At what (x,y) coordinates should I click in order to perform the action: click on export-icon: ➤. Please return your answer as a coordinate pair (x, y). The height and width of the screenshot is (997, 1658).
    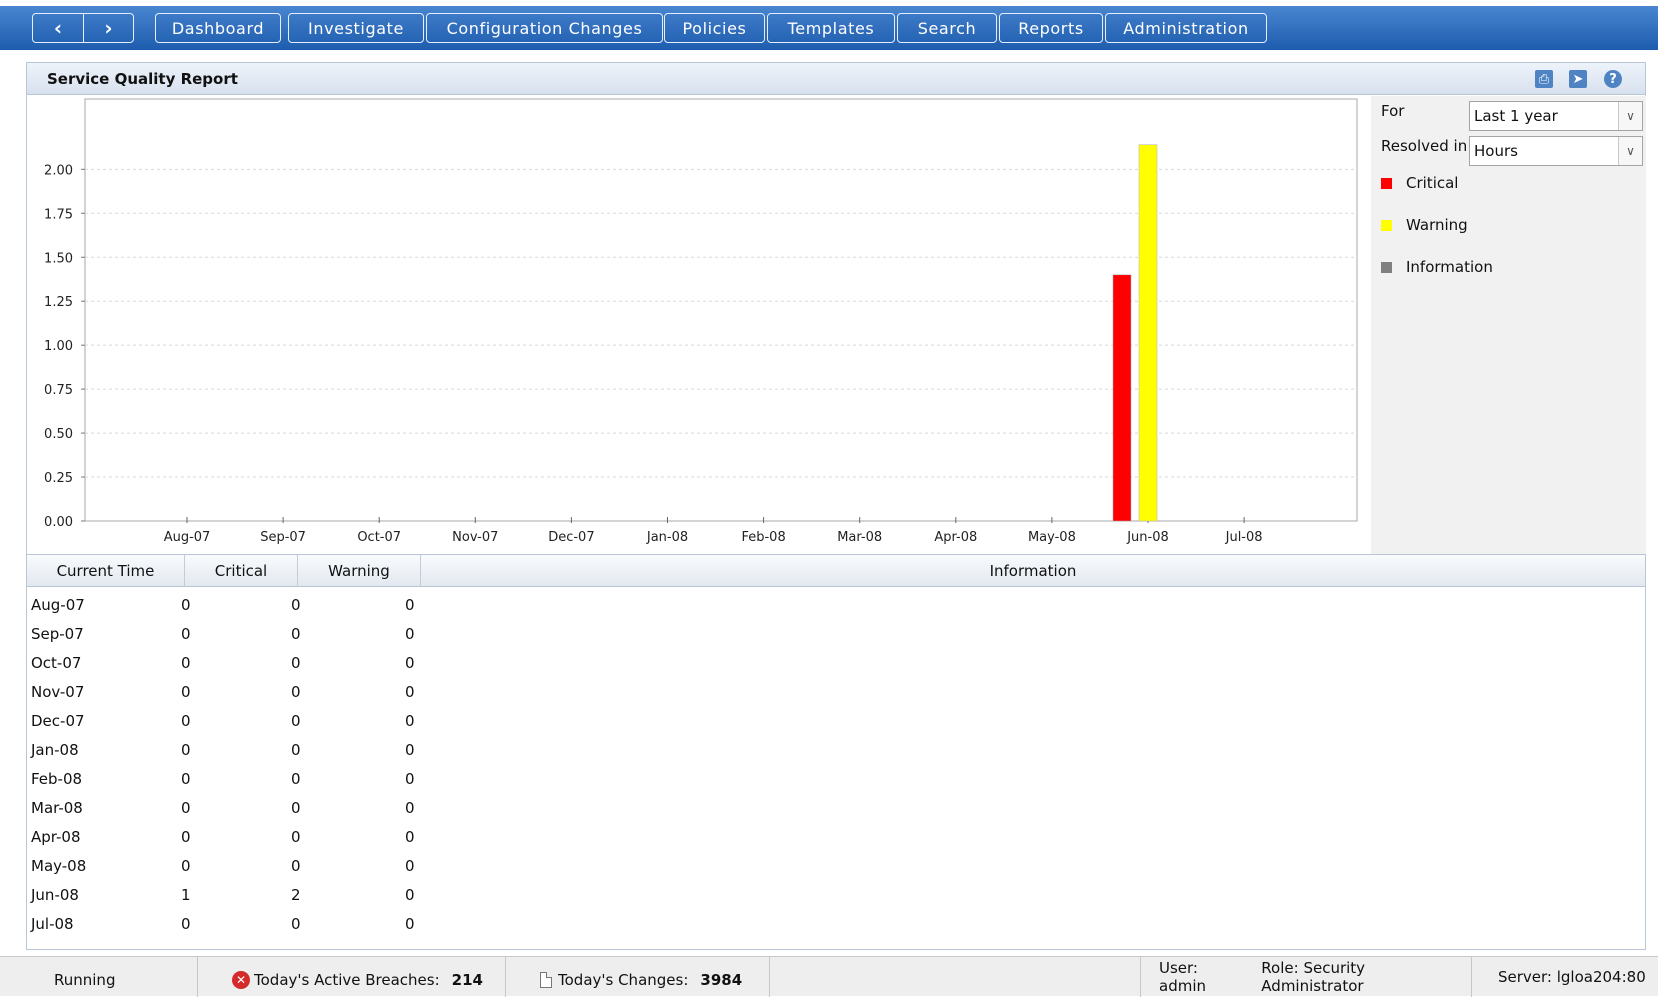
    Looking at the image, I should click on (1578, 79).